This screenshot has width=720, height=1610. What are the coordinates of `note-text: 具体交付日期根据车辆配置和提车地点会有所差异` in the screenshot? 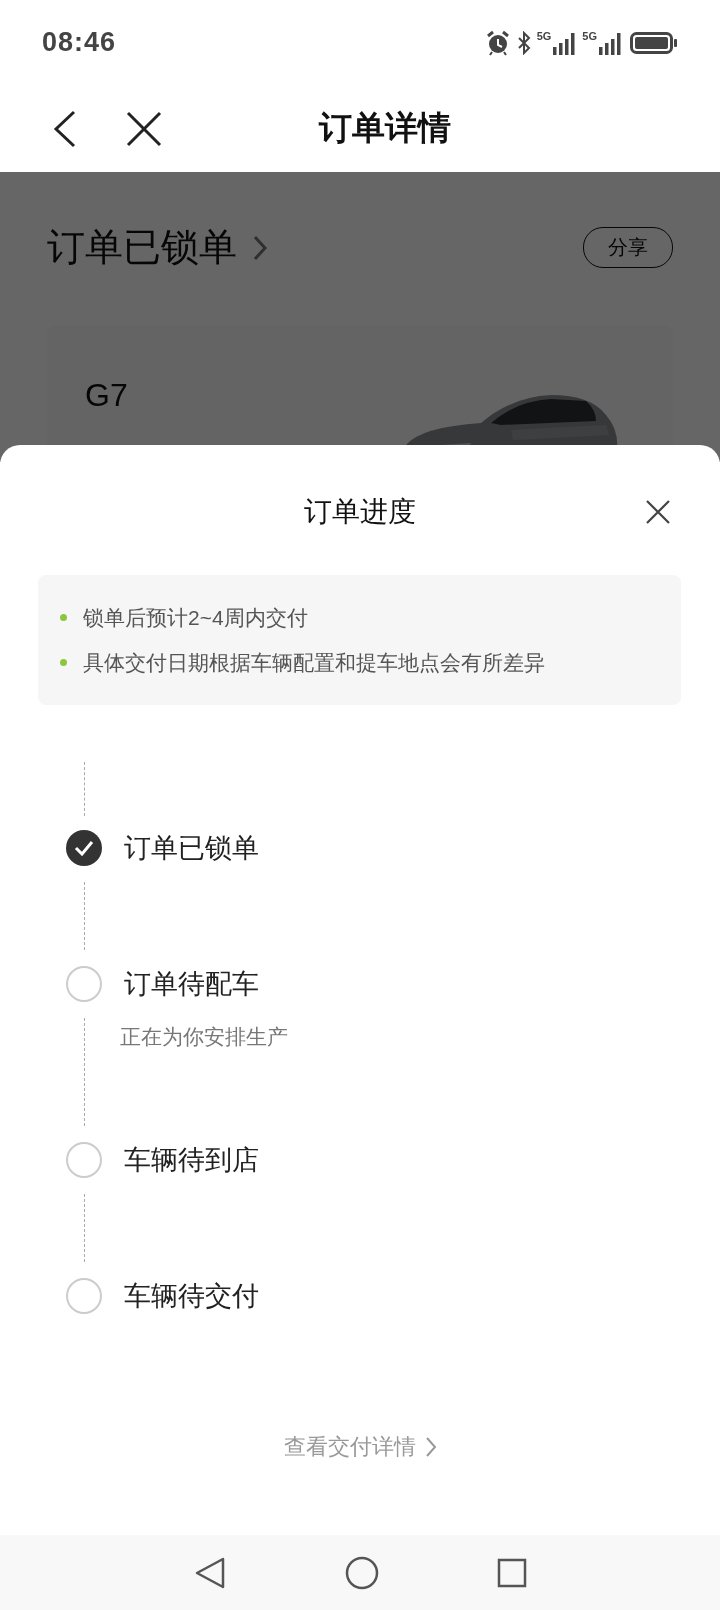 It's located at (314, 662).